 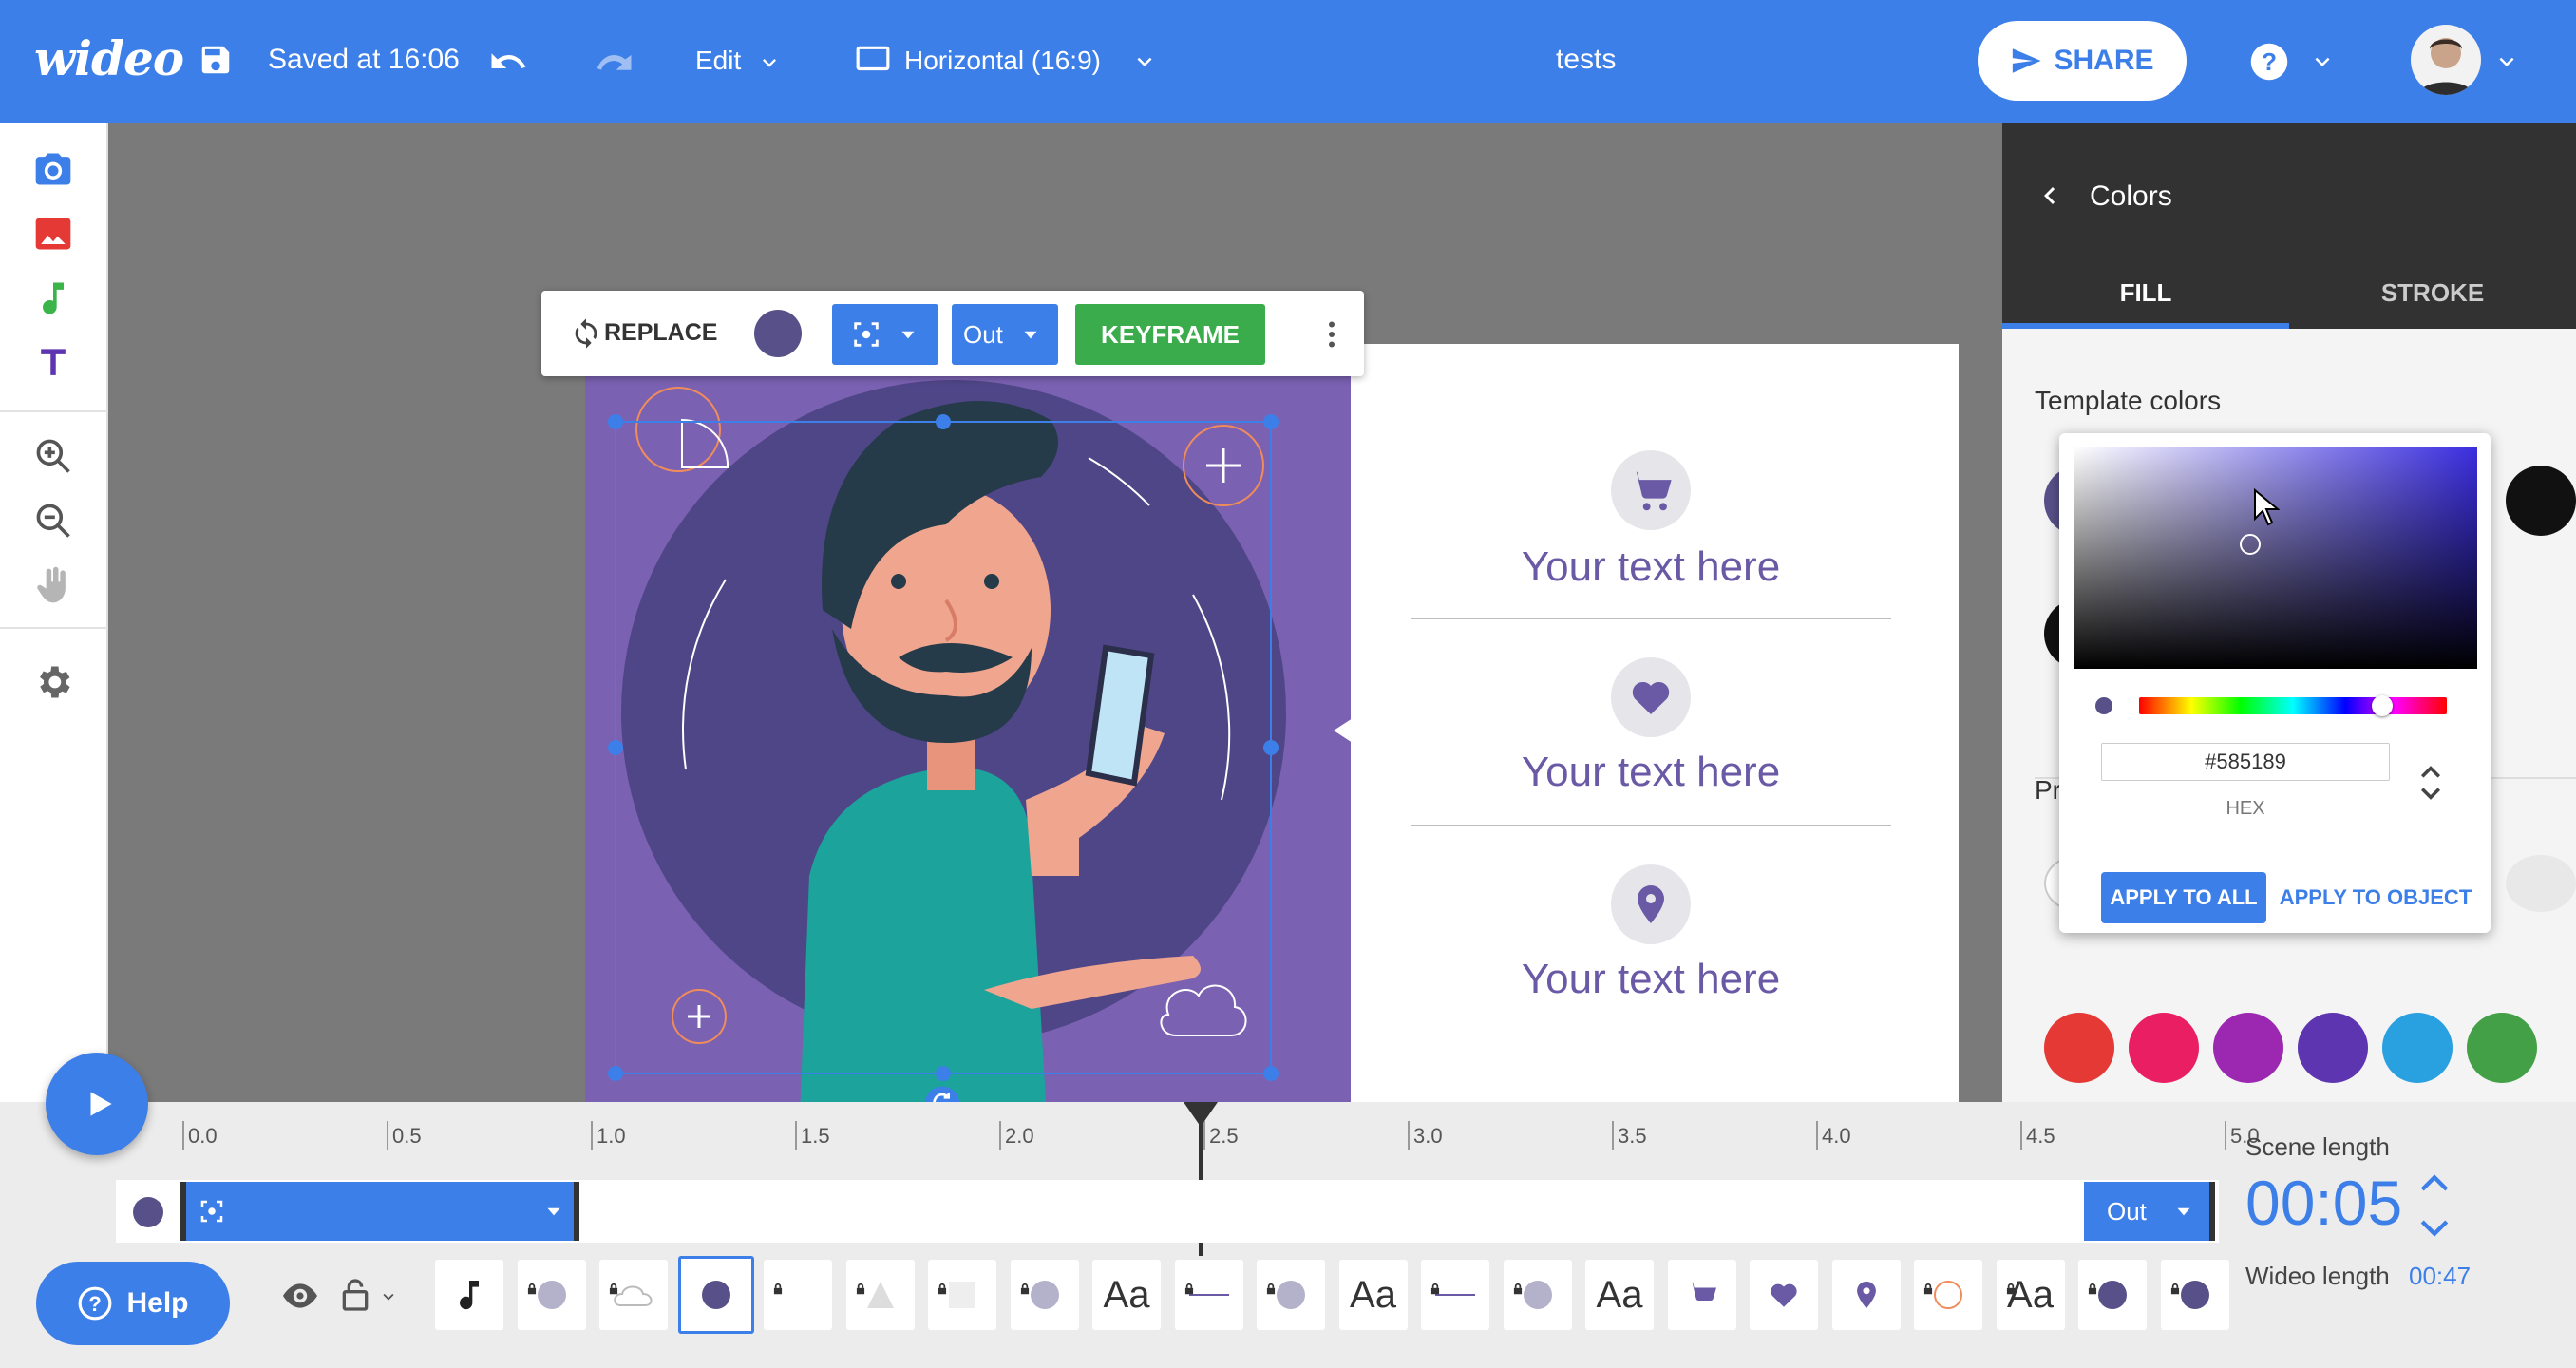 What do you see at coordinates (2148, 1211) in the screenshot?
I see `exit-animation-block: Out` at bounding box center [2148, 1211].